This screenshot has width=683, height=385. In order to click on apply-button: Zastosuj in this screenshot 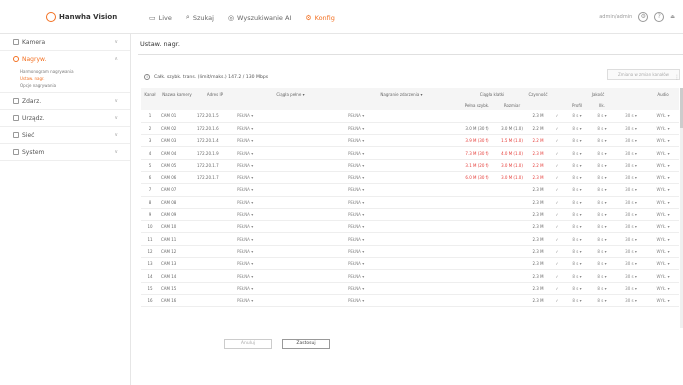, I will do `click(306, 344)`.